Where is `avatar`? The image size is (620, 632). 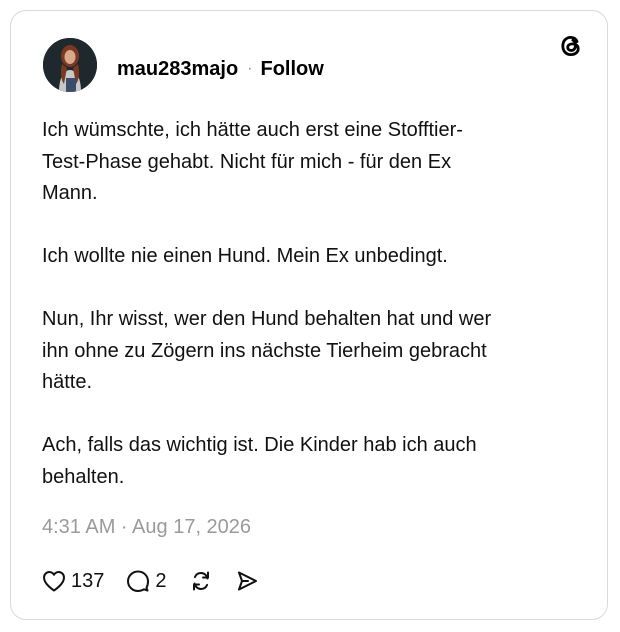
avatar is located at coordinates (70, 65).